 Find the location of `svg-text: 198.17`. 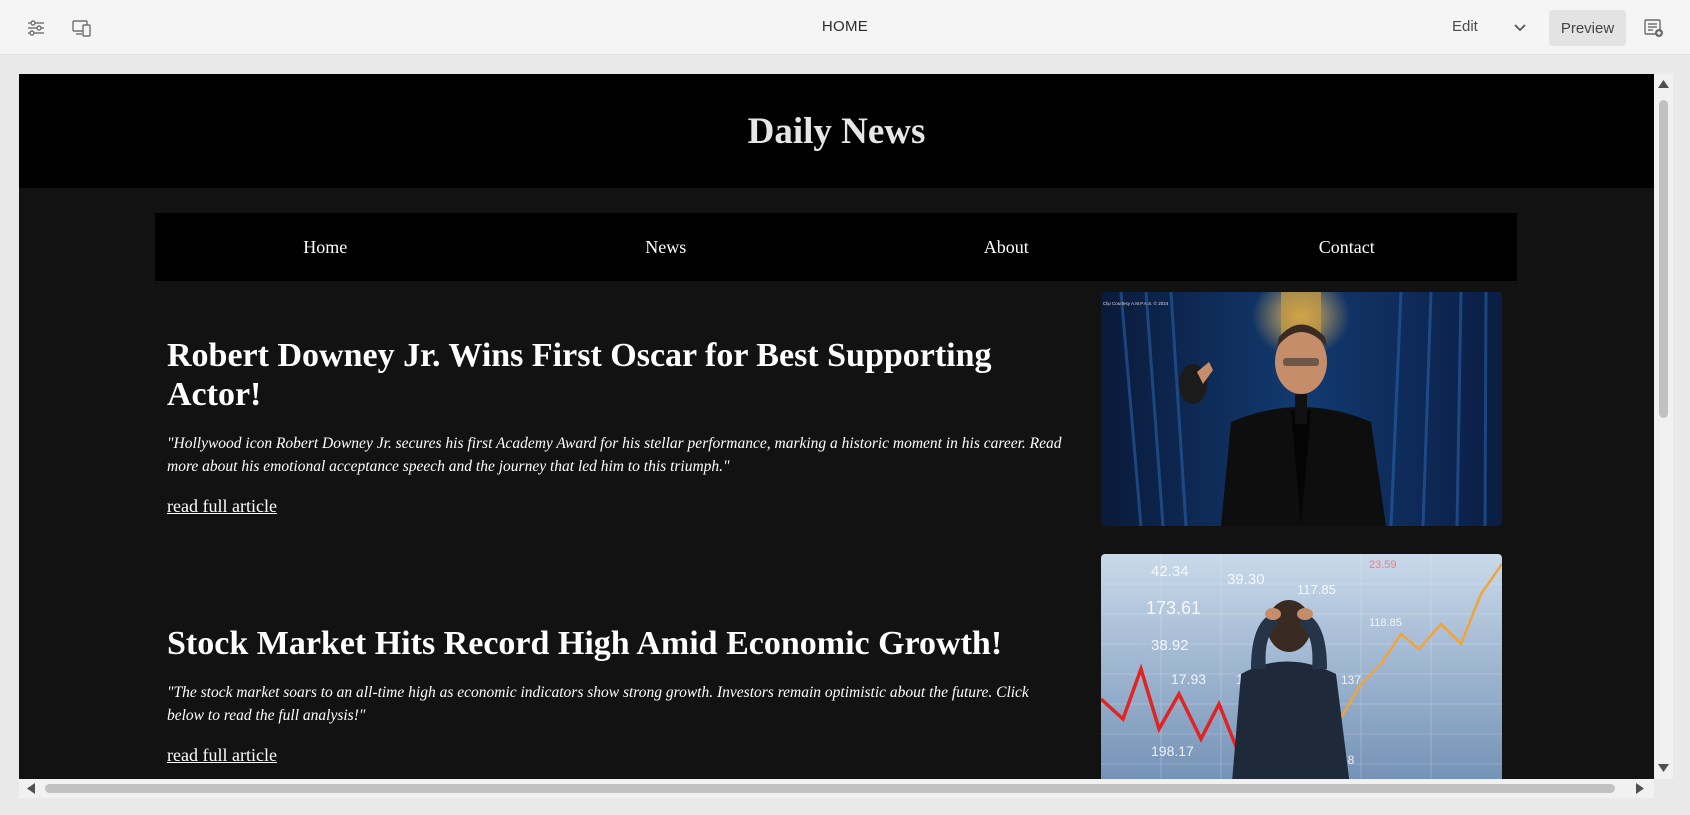

svg-text: 198.17 is located at coordinates (1172, 751).